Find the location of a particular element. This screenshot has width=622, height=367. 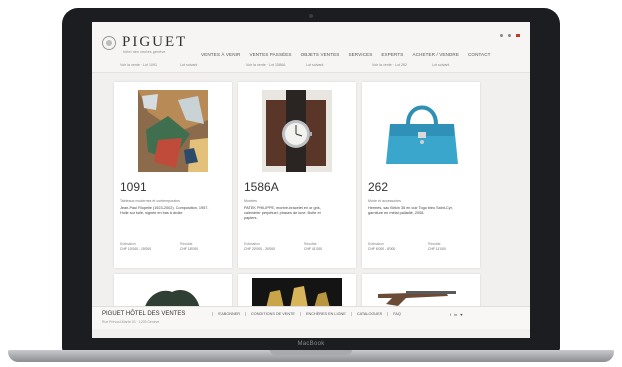

nav-item-past: VENTES PASSÉES is located at coordinates (270, 54).